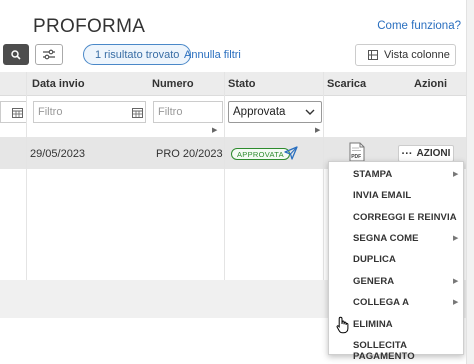 This screenshot has height=364, width=474. Describe the element at coordinates (373, 281) in the screenshot. I see `menu-item-generate: GENERA` at that location.